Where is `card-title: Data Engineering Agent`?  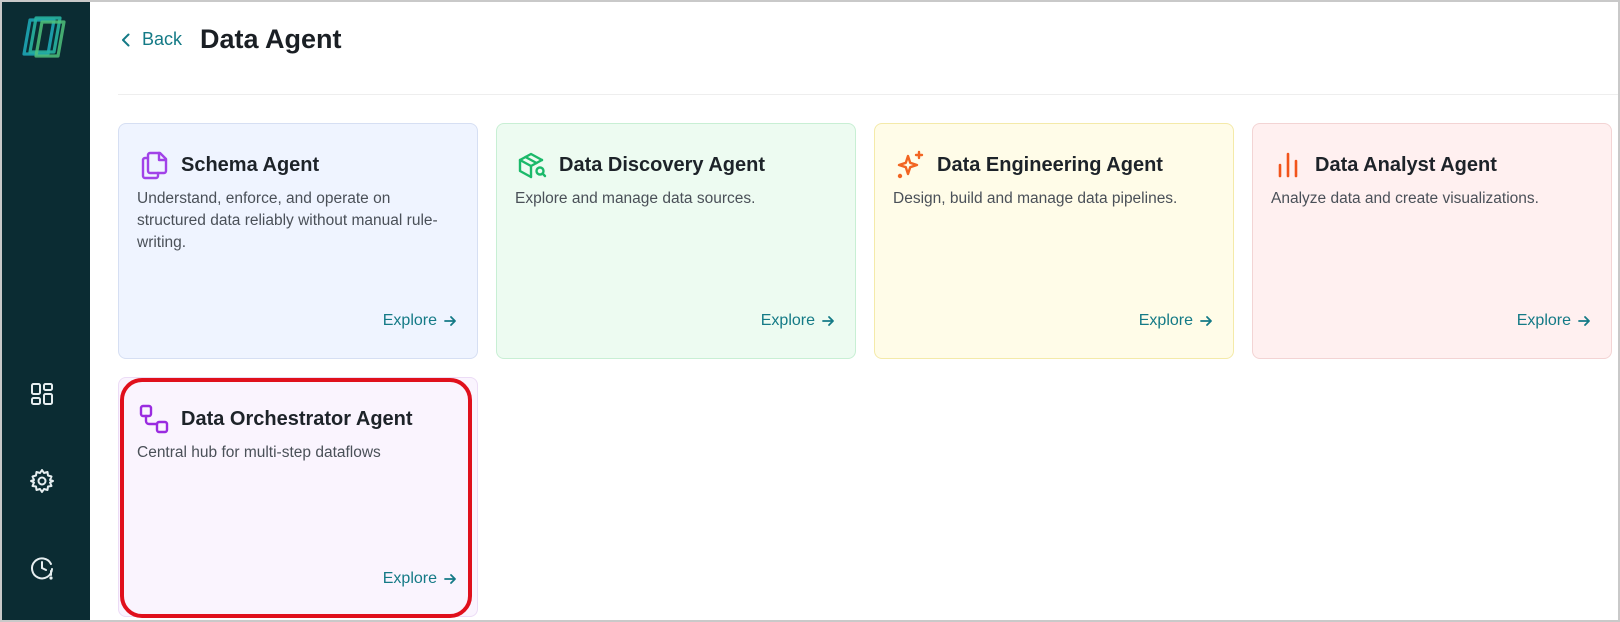
card-title: Data Engineering Agent is located at coordinates (1050, 164).